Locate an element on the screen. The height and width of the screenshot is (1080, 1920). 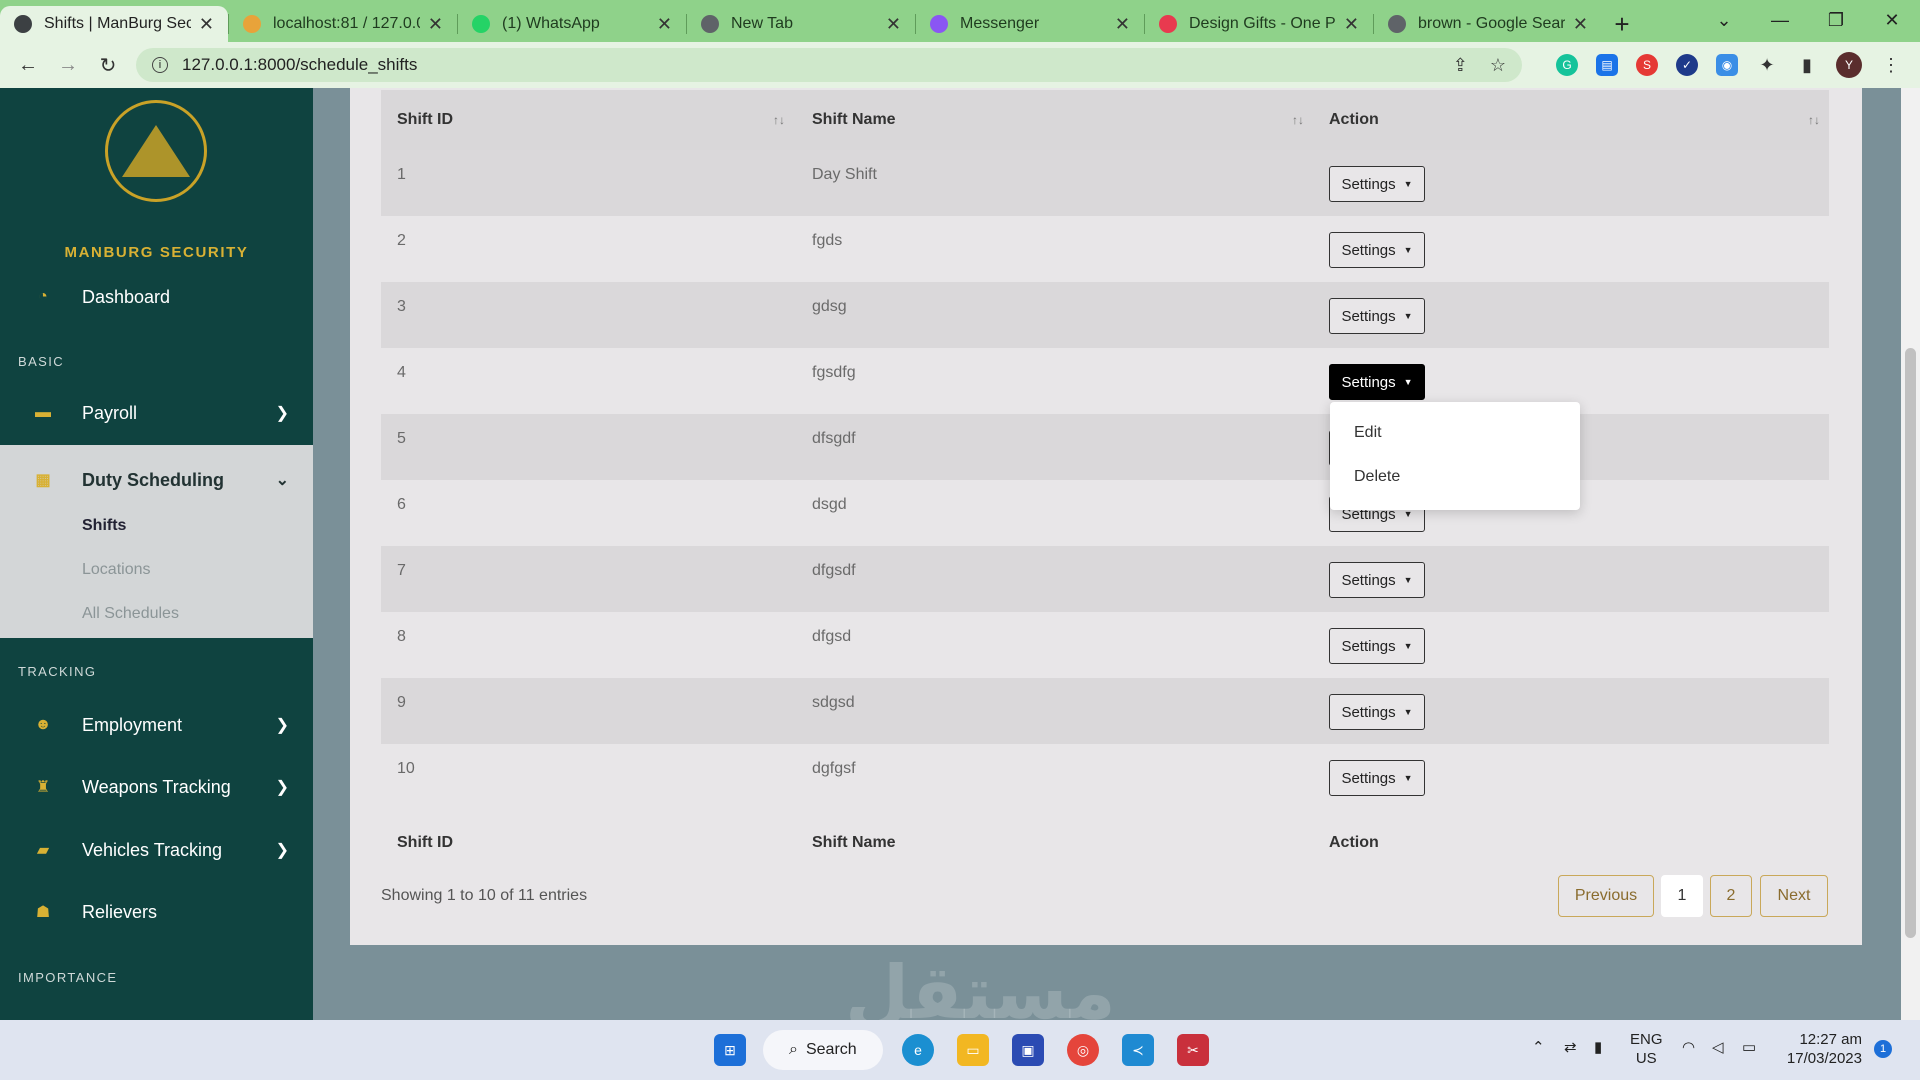
browser-tab: brown - Google Searc ✕ is located at coordinates (1488, 24).